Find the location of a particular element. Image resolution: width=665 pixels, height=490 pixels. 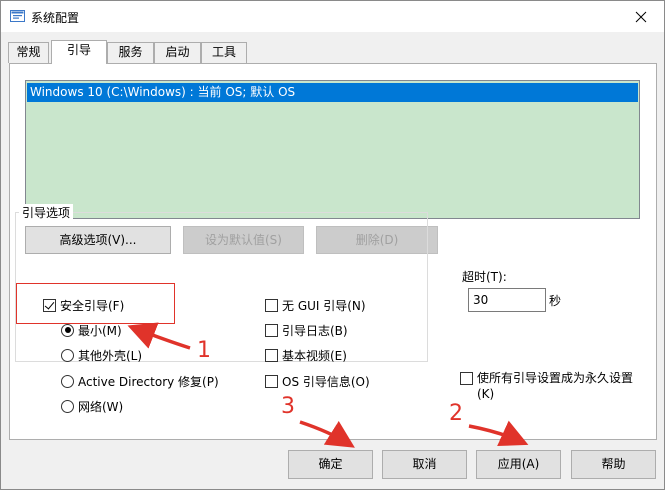

alternate-shell-label: 其他外壳(L) is located at coordinates (110, 355).